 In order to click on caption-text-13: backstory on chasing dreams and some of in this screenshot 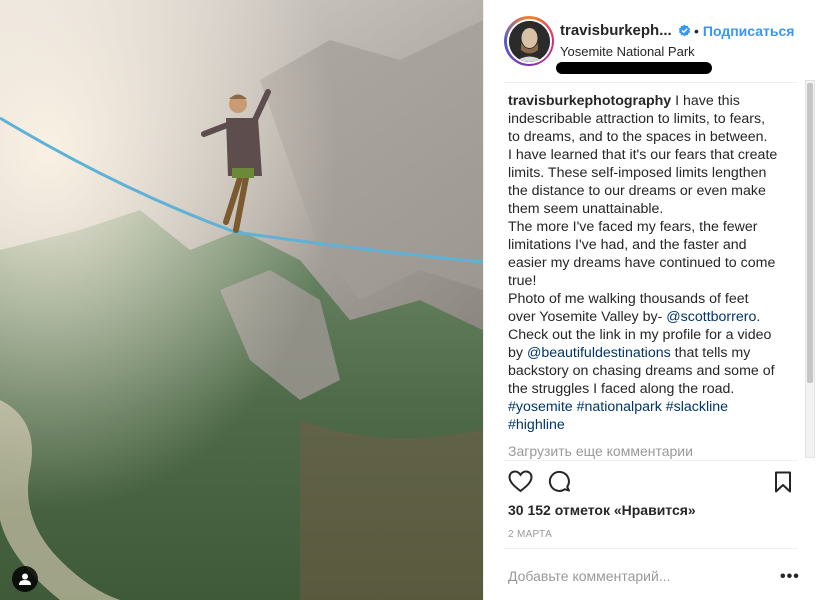, I will do `click(641, 371)`.